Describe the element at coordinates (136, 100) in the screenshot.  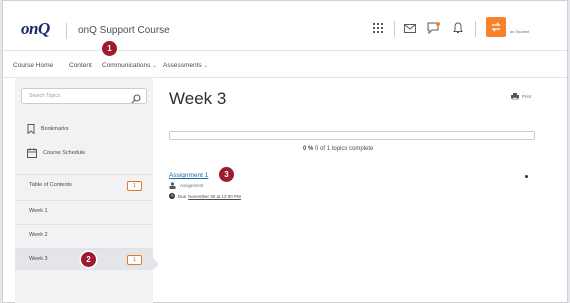
I see `search-icon` at that location.